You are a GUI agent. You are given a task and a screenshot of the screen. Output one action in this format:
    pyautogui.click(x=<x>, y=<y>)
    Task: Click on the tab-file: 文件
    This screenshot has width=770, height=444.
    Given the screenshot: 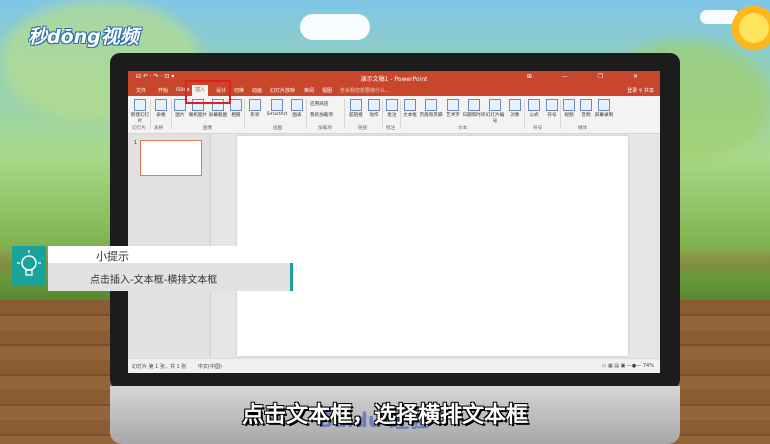 What is the action you would take?
    pyautogui.click(x=141, y=90)
    